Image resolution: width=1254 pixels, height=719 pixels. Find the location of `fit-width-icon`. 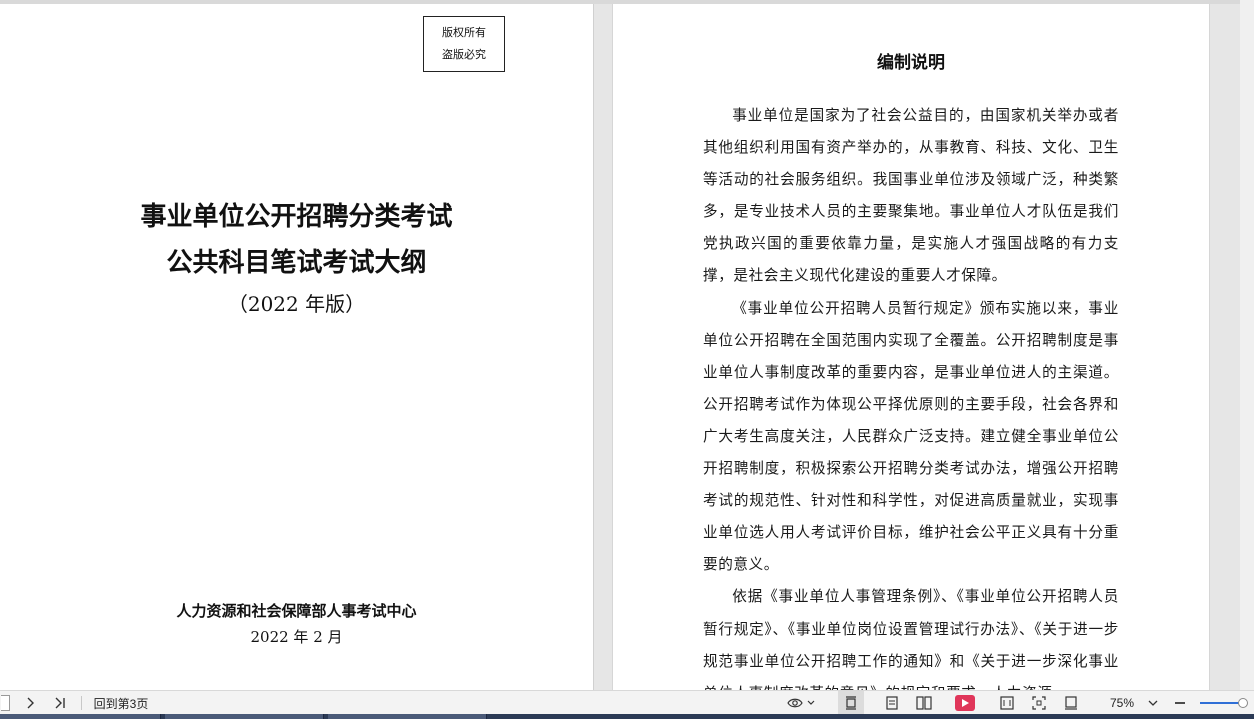

fit-width-icon is located at coordinates (1007, 703).